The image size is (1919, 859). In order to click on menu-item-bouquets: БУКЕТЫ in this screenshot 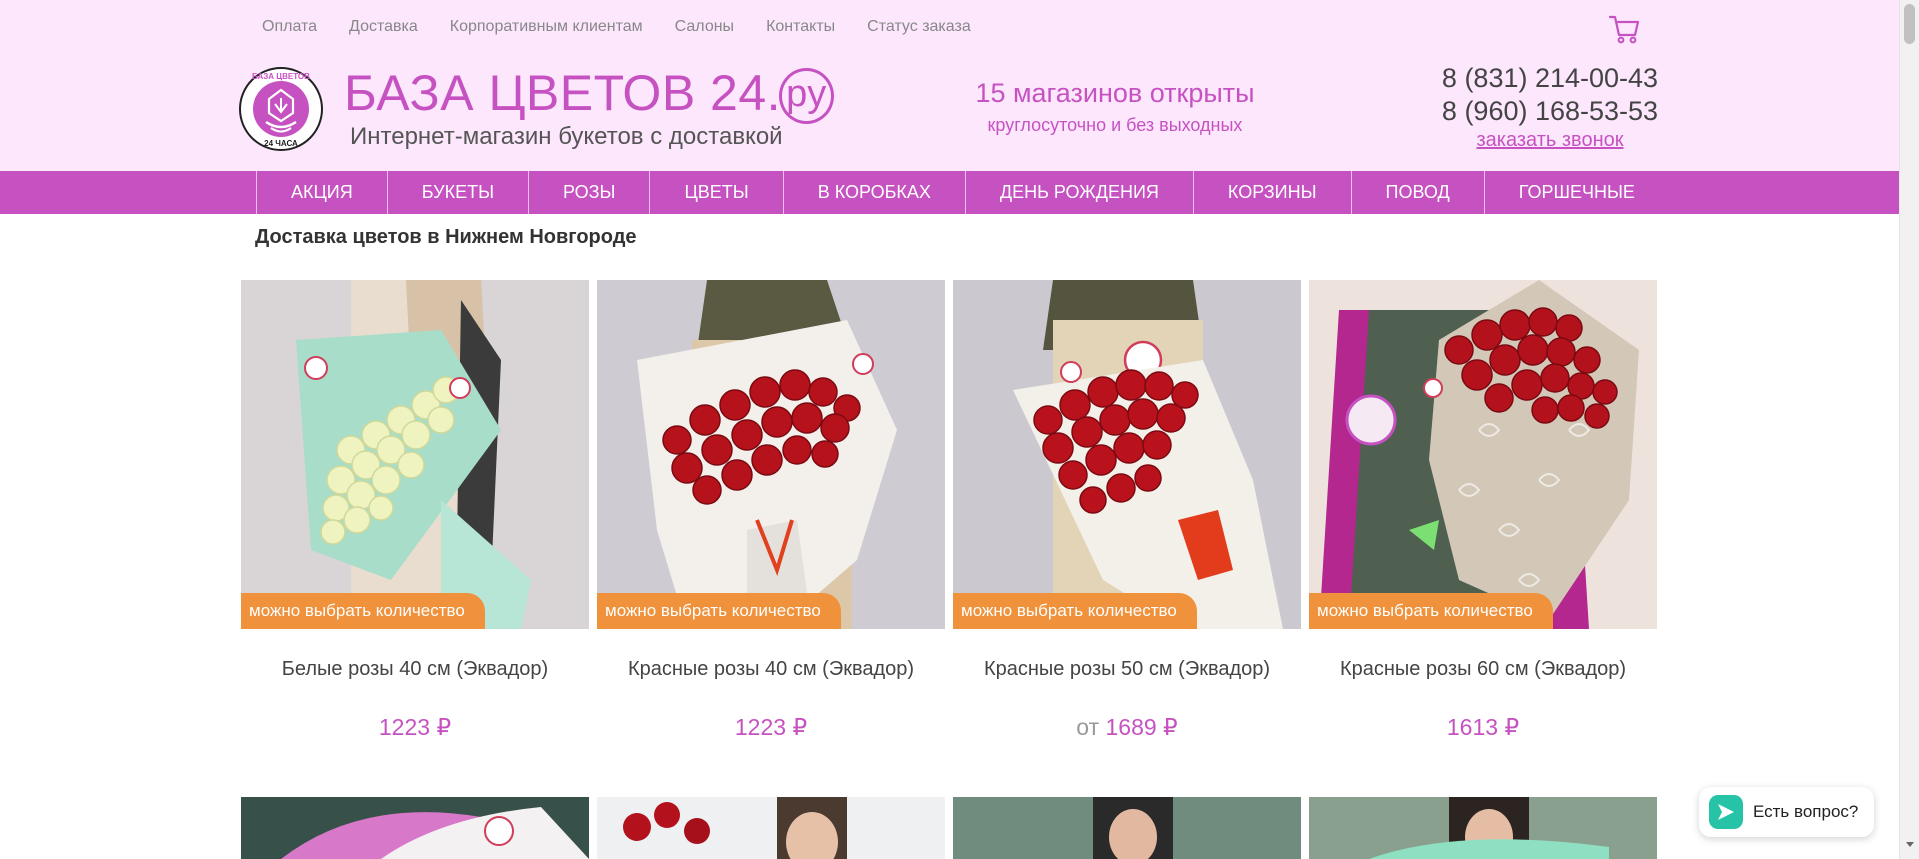, I will do `click(457, 192)`.